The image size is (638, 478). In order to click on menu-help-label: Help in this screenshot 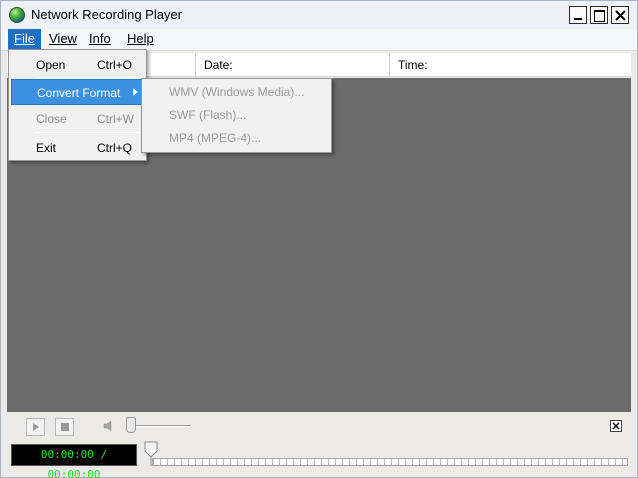, I will do `click(140, 38)`.